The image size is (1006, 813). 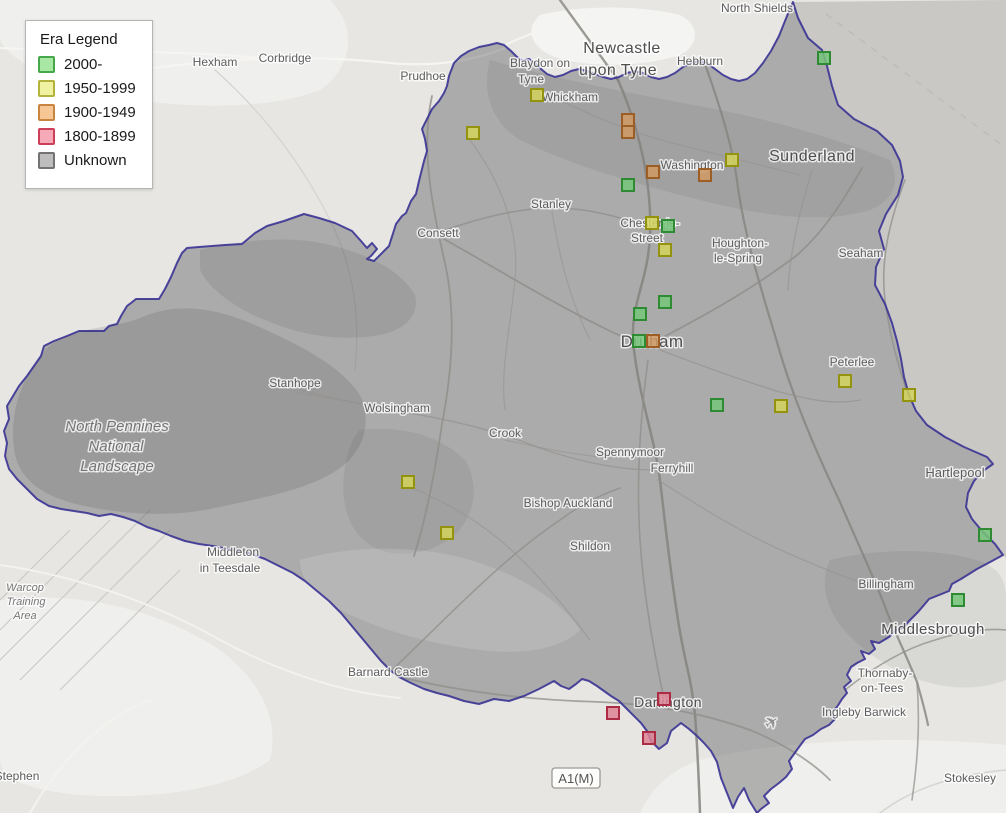 What do you see at coordinates (116, 446) in the screenshot?
I see `place-label: National` at bounding box center [116, 446].